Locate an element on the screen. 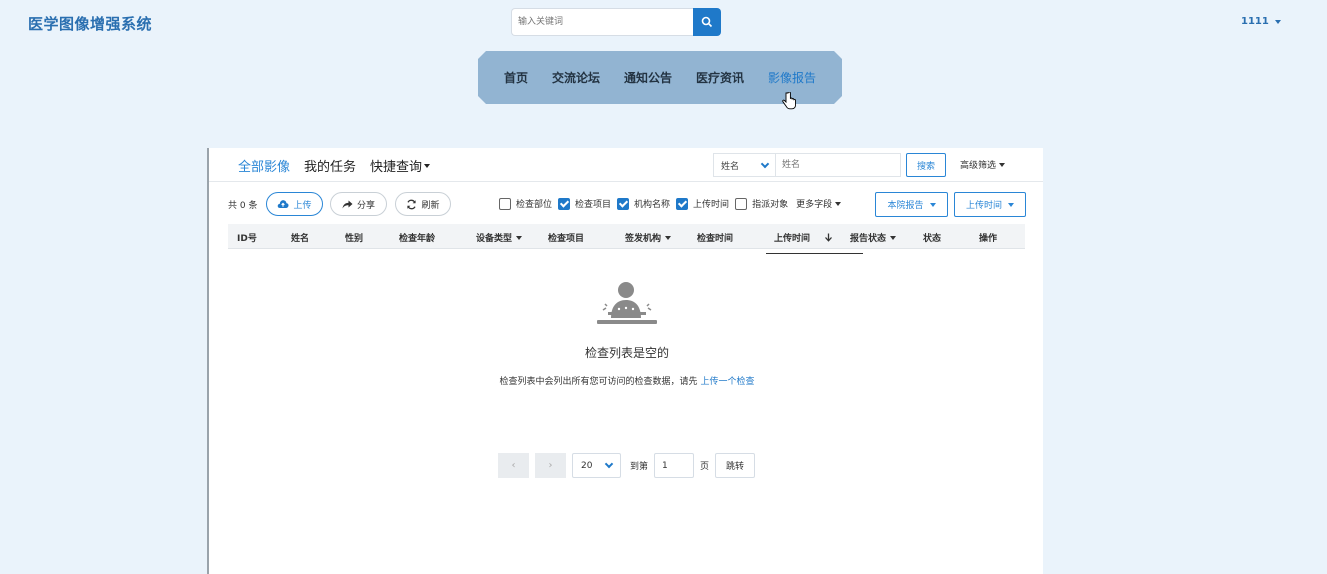 Image resolution: width=1327 pixels, height=574 pixels. toggle-exam-part: 检查部位 is located at coordinates (525, 203).